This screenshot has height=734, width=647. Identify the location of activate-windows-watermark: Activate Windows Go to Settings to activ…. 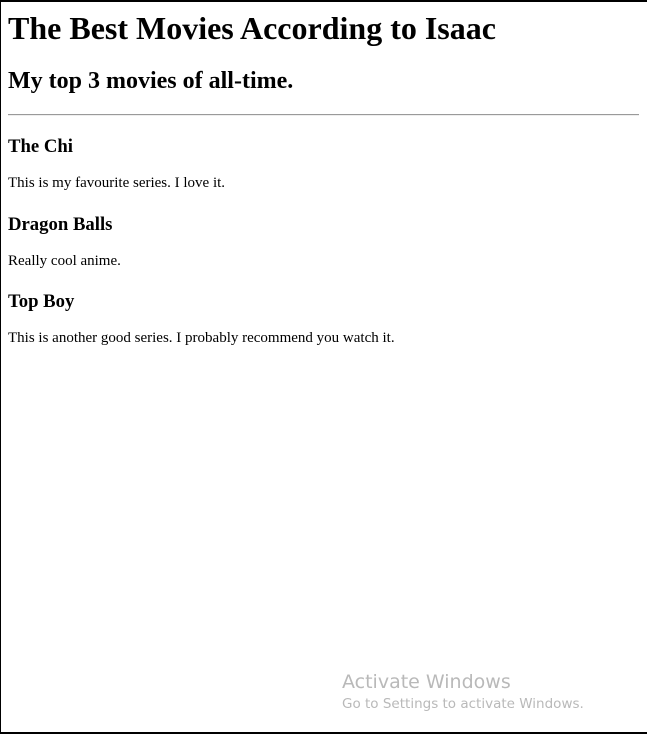
(463, 692).